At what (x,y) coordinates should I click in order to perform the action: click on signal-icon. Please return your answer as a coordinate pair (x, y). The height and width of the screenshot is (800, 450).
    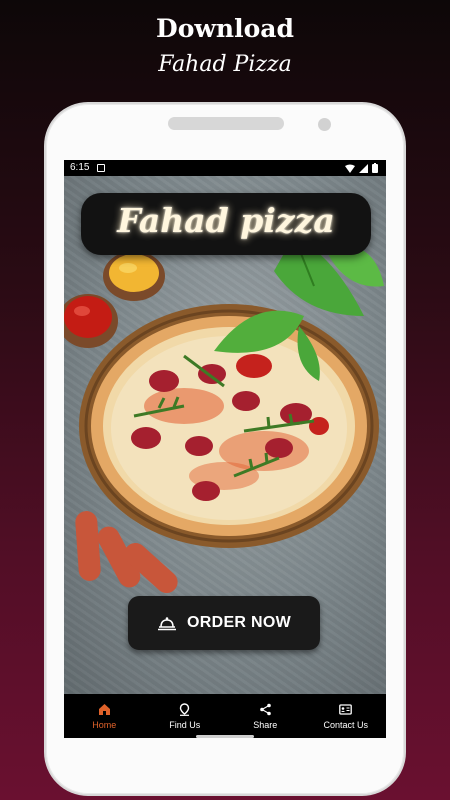
    Looking at the image, I should click on (363, 168).